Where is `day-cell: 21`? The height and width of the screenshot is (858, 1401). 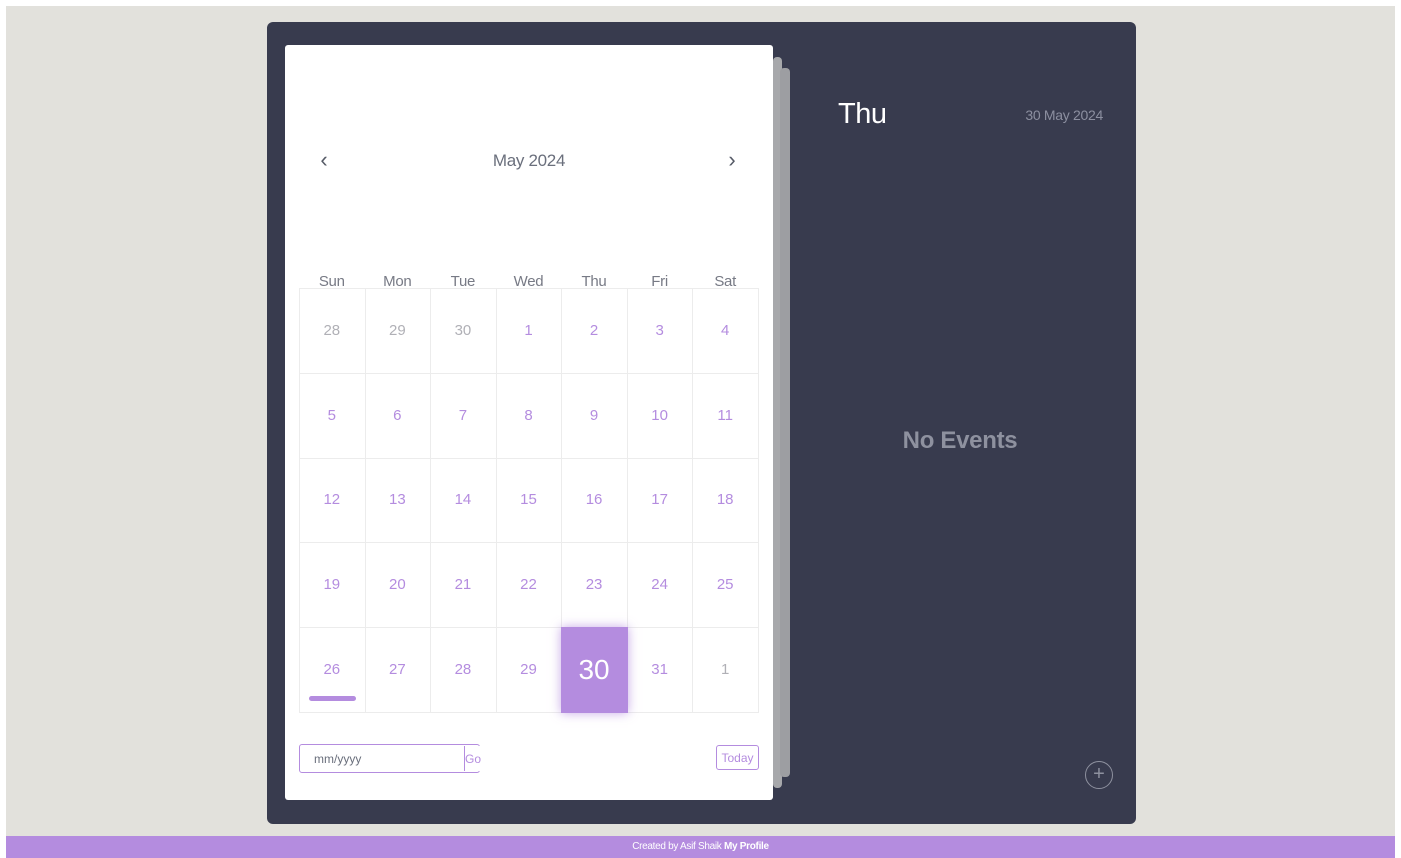
day-cell: 21 is located at coordinates (463, 585).